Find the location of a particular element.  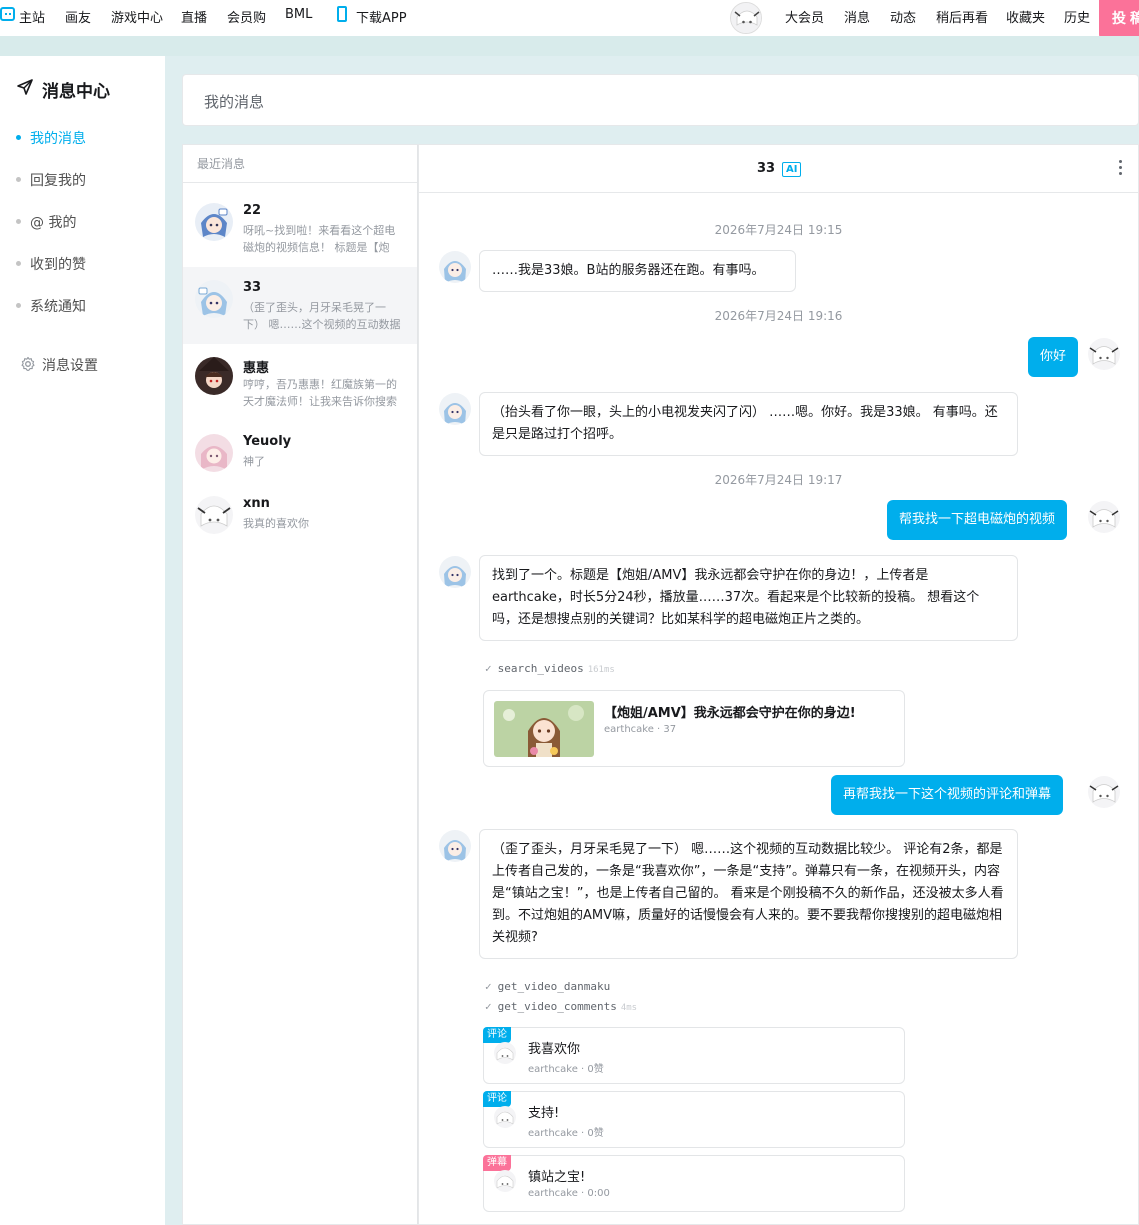

video-thumbnail is located at coordinates (544, 729).